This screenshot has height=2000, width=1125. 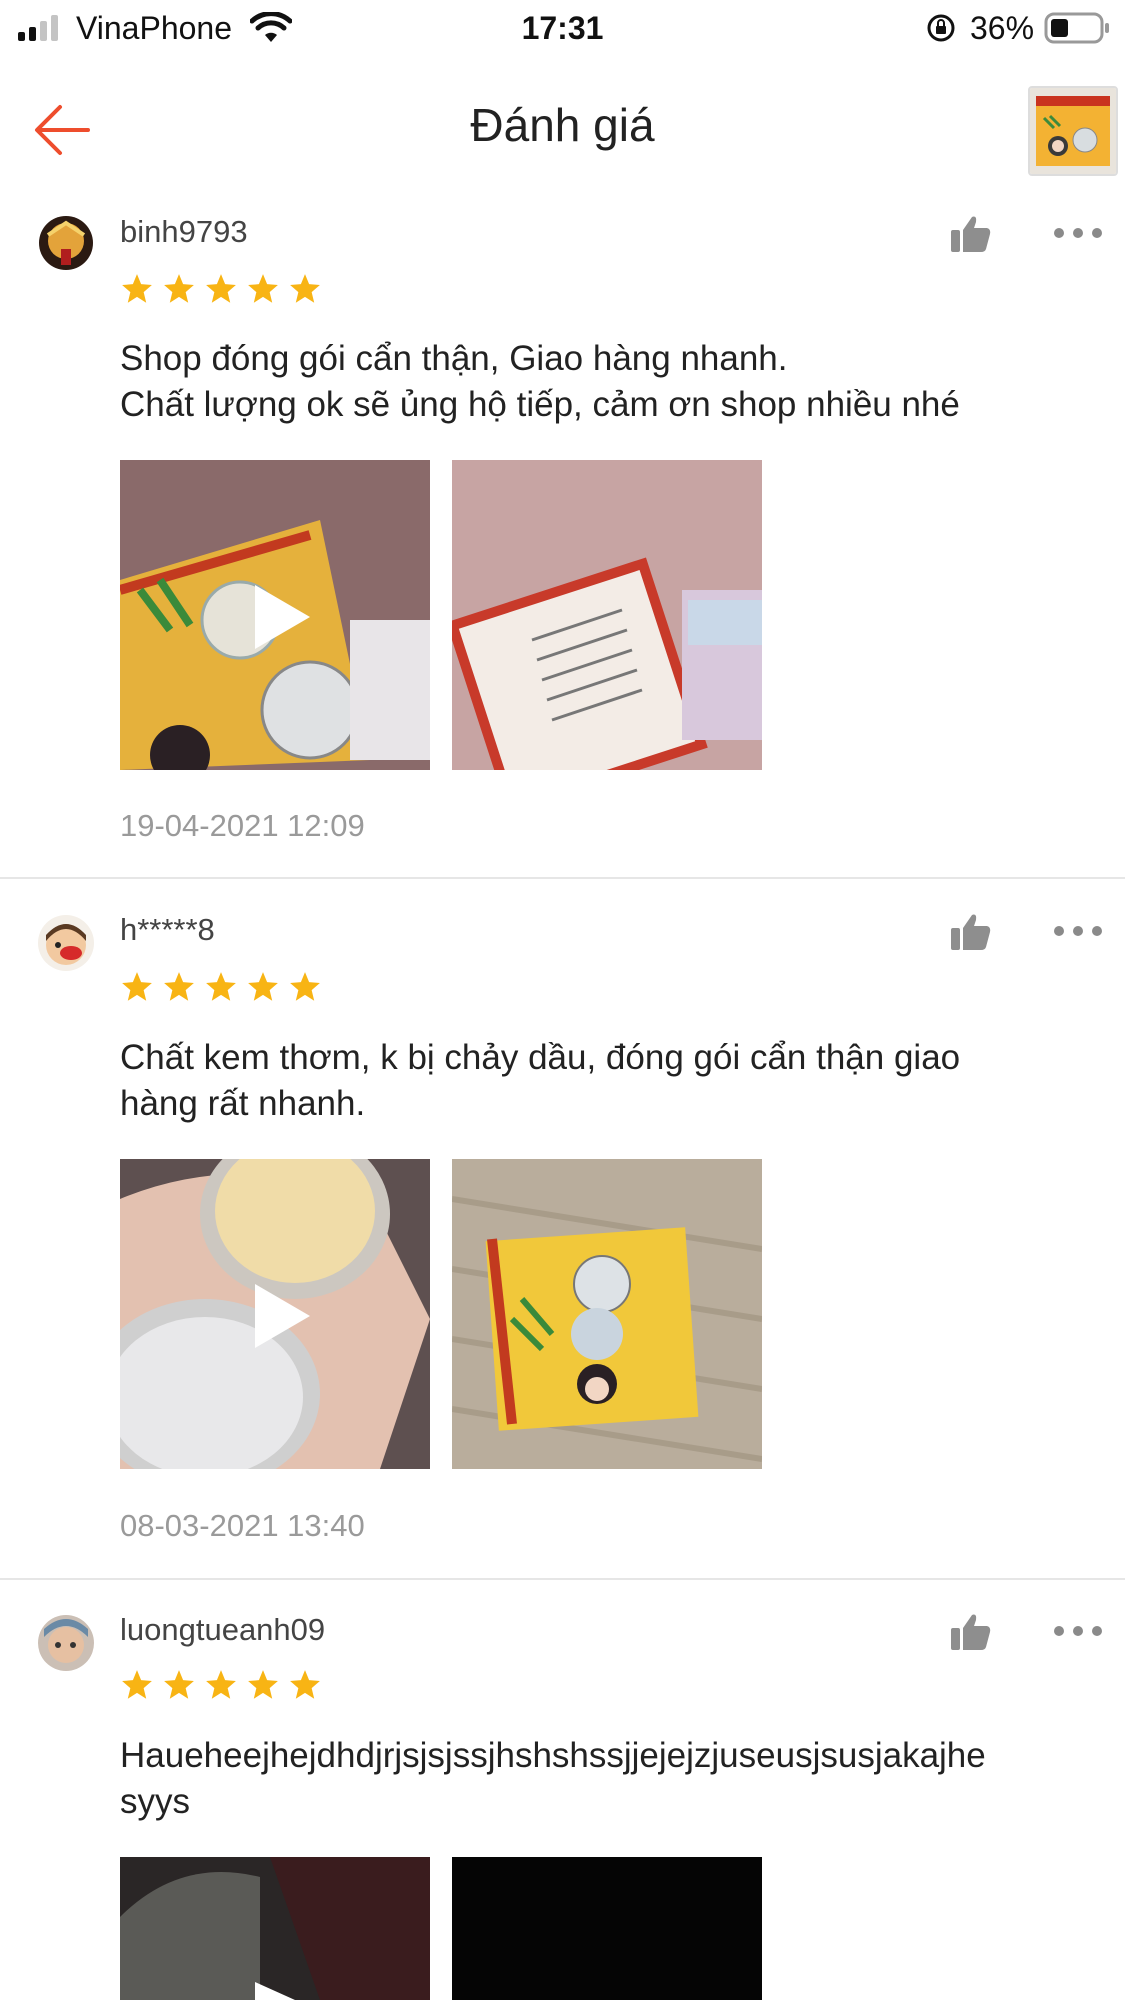 What do you see at coordinates (562, 28) in the screenshot?
I see `status-bar: VinaPhone 17:31 36%` at bounding box center [562, 28].